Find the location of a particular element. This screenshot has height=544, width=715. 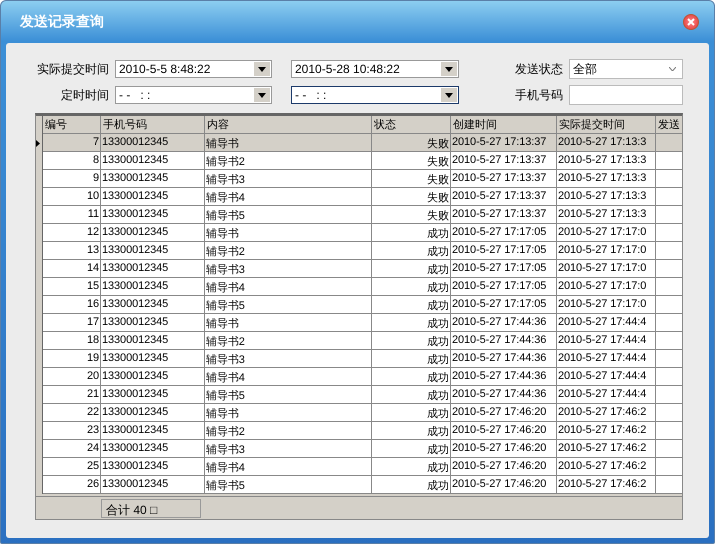

column-header: 编号 is located at coordinates (72, 125).